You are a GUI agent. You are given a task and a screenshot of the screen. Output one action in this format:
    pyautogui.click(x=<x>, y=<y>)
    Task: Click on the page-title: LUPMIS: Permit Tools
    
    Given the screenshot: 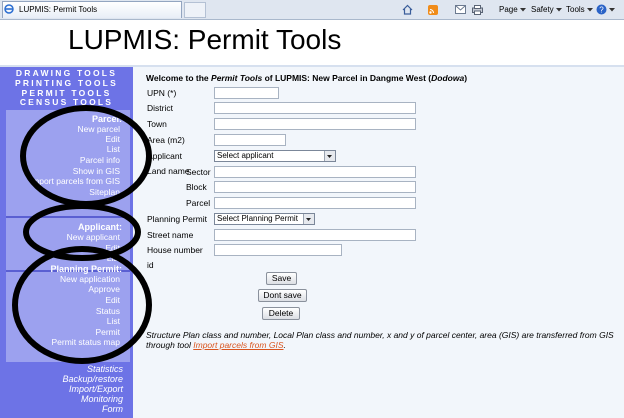 What is the action you would take?
    pyautogui.click(x=205, y=39)
    